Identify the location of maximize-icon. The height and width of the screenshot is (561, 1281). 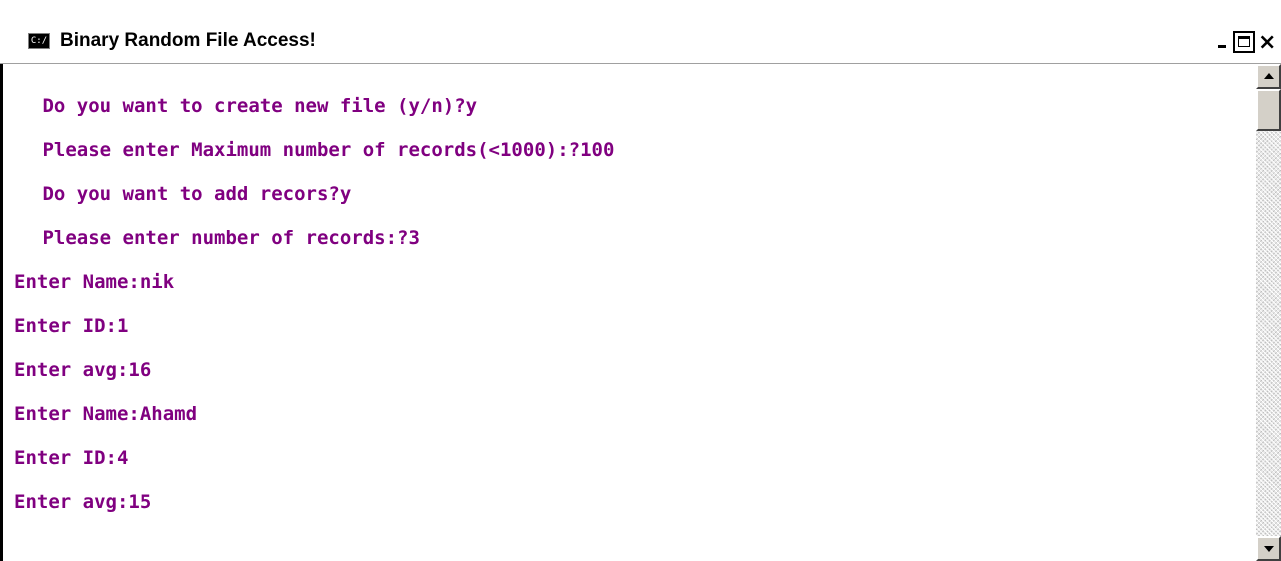
(1244, 41).